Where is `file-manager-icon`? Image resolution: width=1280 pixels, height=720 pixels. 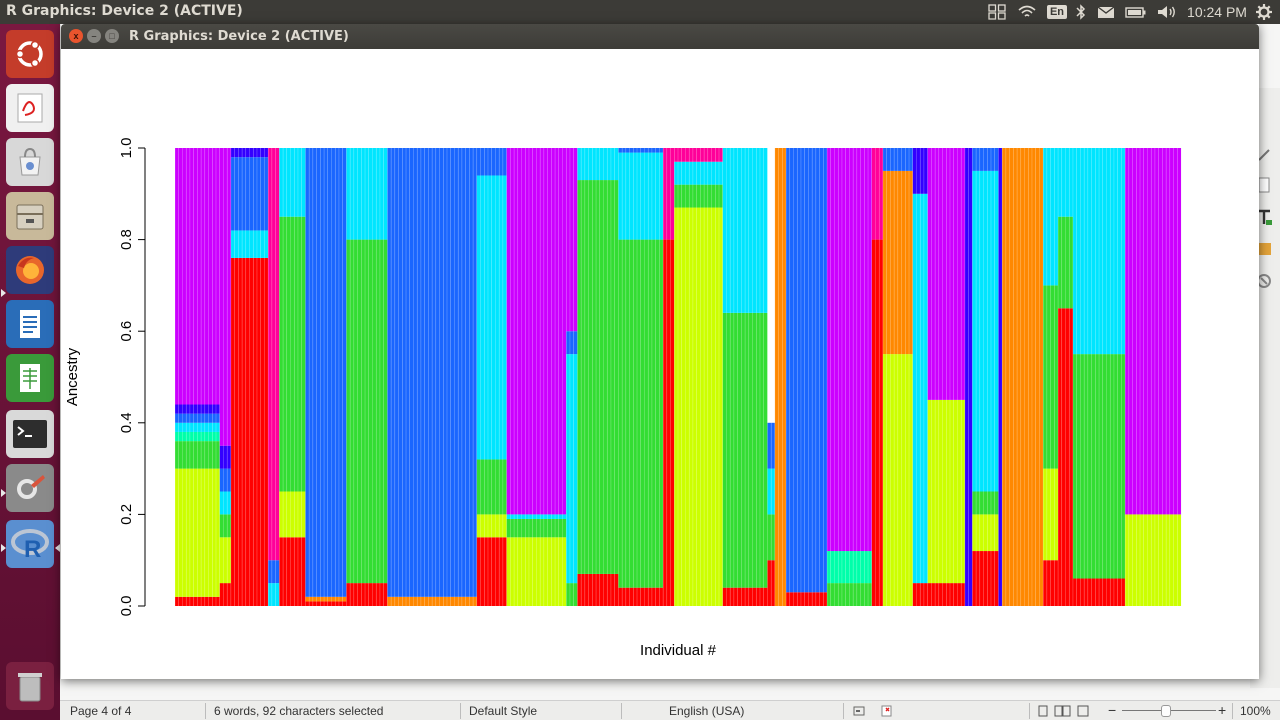
file-manager-icon is located at coordinates (30, 216).